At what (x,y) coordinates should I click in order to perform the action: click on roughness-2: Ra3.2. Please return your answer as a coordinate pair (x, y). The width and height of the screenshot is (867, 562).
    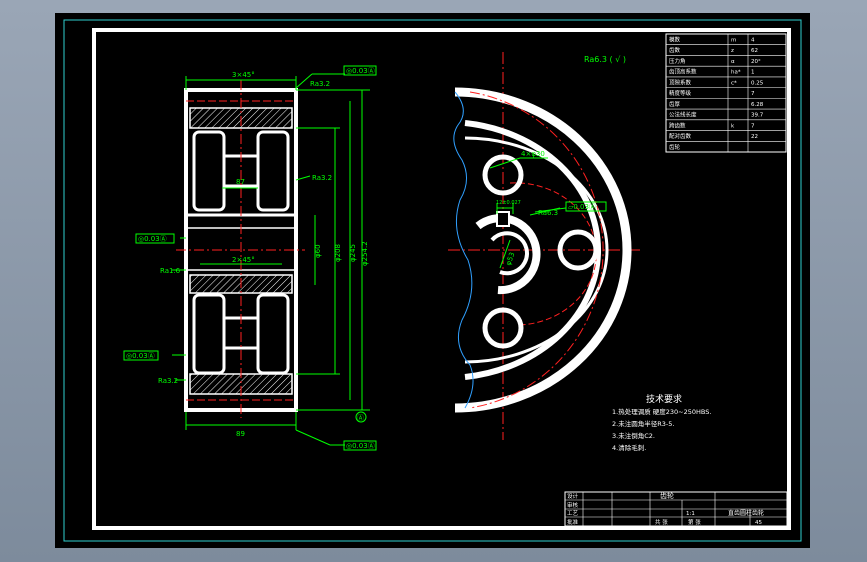
    Looking at the image, I should click on (322, 178).